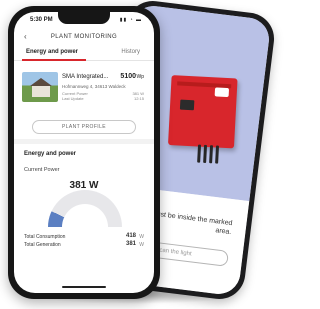 This screenshot has height=309, width=320. What do you see at coordinates (54, 60) in the screenshot?
I see `active-tab-indicator` at bounding box center [54, 60].